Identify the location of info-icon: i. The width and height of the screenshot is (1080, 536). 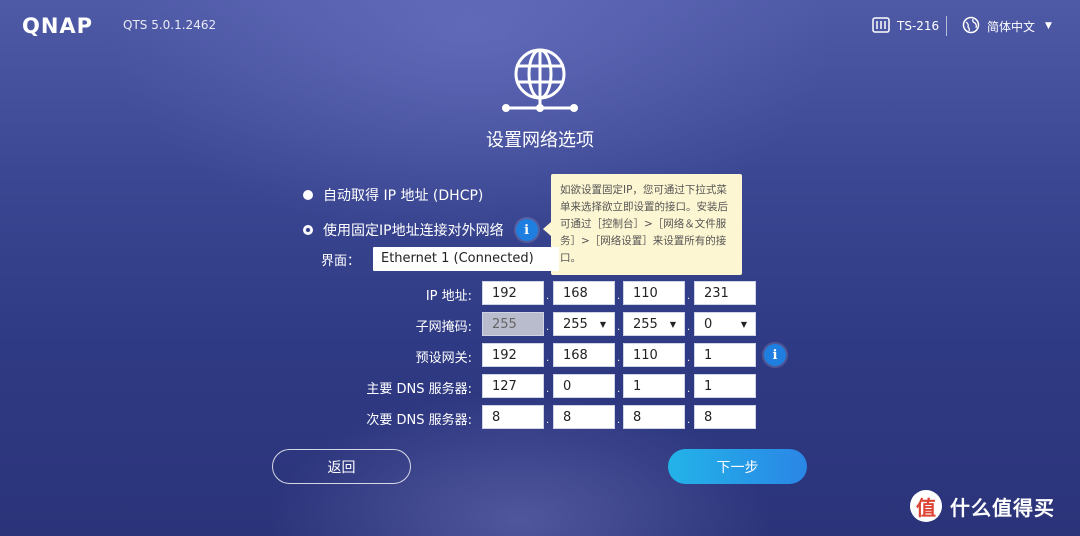
(526, 230).